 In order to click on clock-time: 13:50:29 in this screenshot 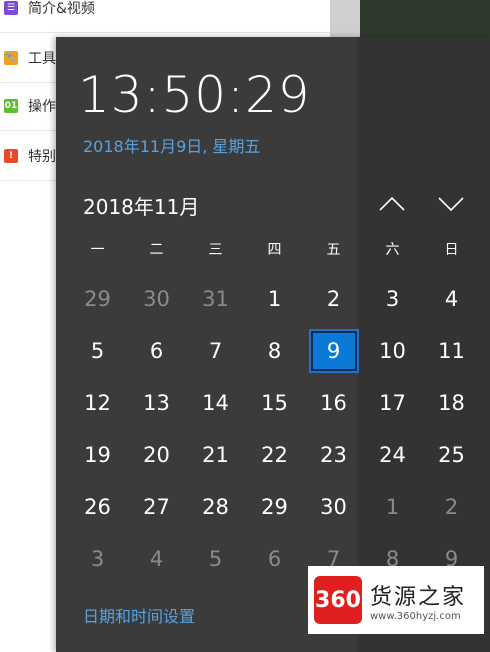, I will do `click(194, 95)`.